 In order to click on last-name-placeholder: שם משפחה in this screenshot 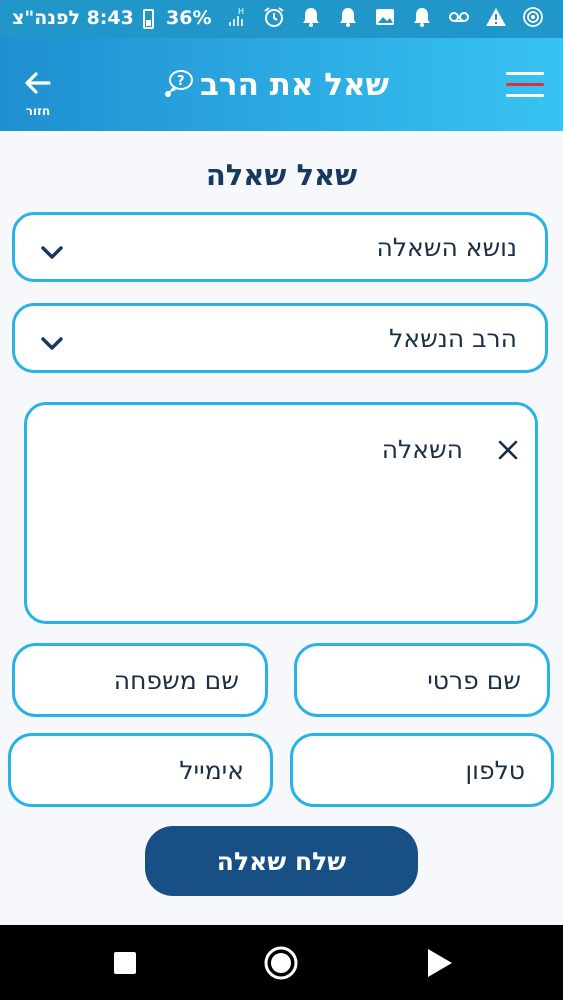, I will do `click(176, 680)`.